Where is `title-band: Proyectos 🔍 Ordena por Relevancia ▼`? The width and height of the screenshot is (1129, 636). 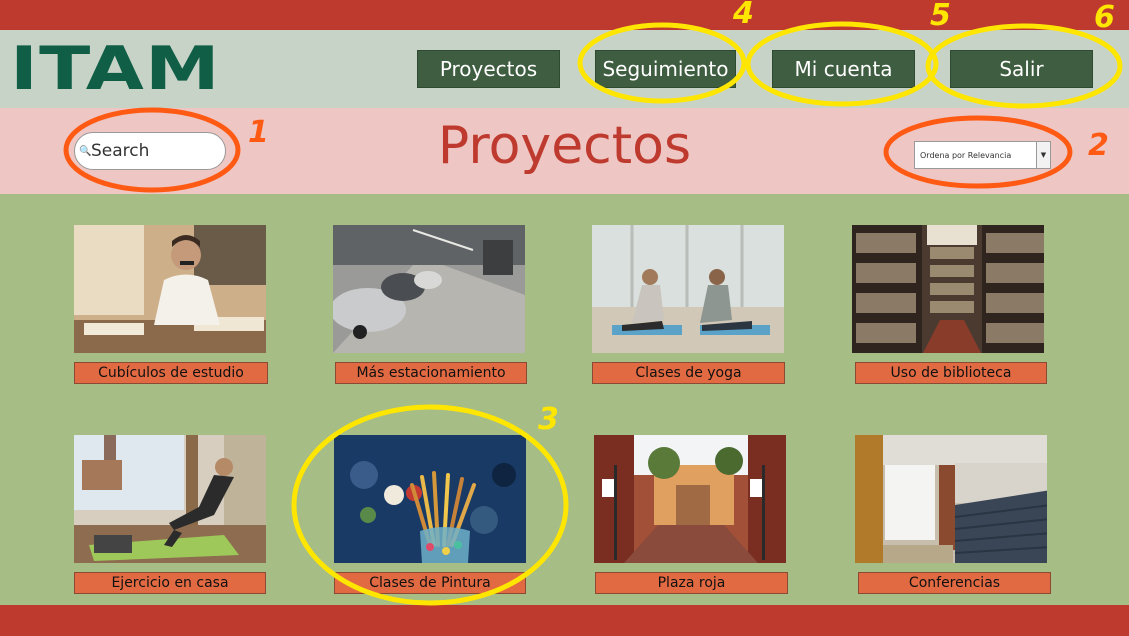
title-band: Proyectos 🔍 Ordena por Relevancia ▼ is located at coordinates (564, 151).